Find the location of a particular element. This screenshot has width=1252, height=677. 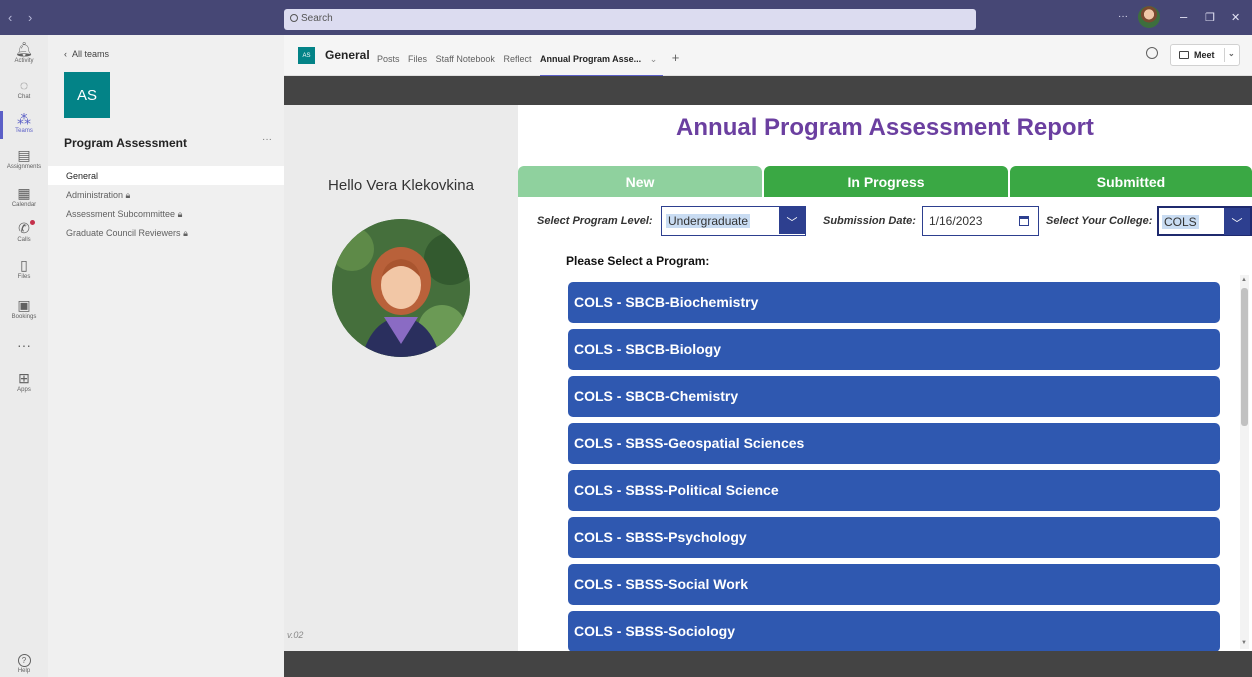

add-tab-button: + is located at coordinates (676, 57).